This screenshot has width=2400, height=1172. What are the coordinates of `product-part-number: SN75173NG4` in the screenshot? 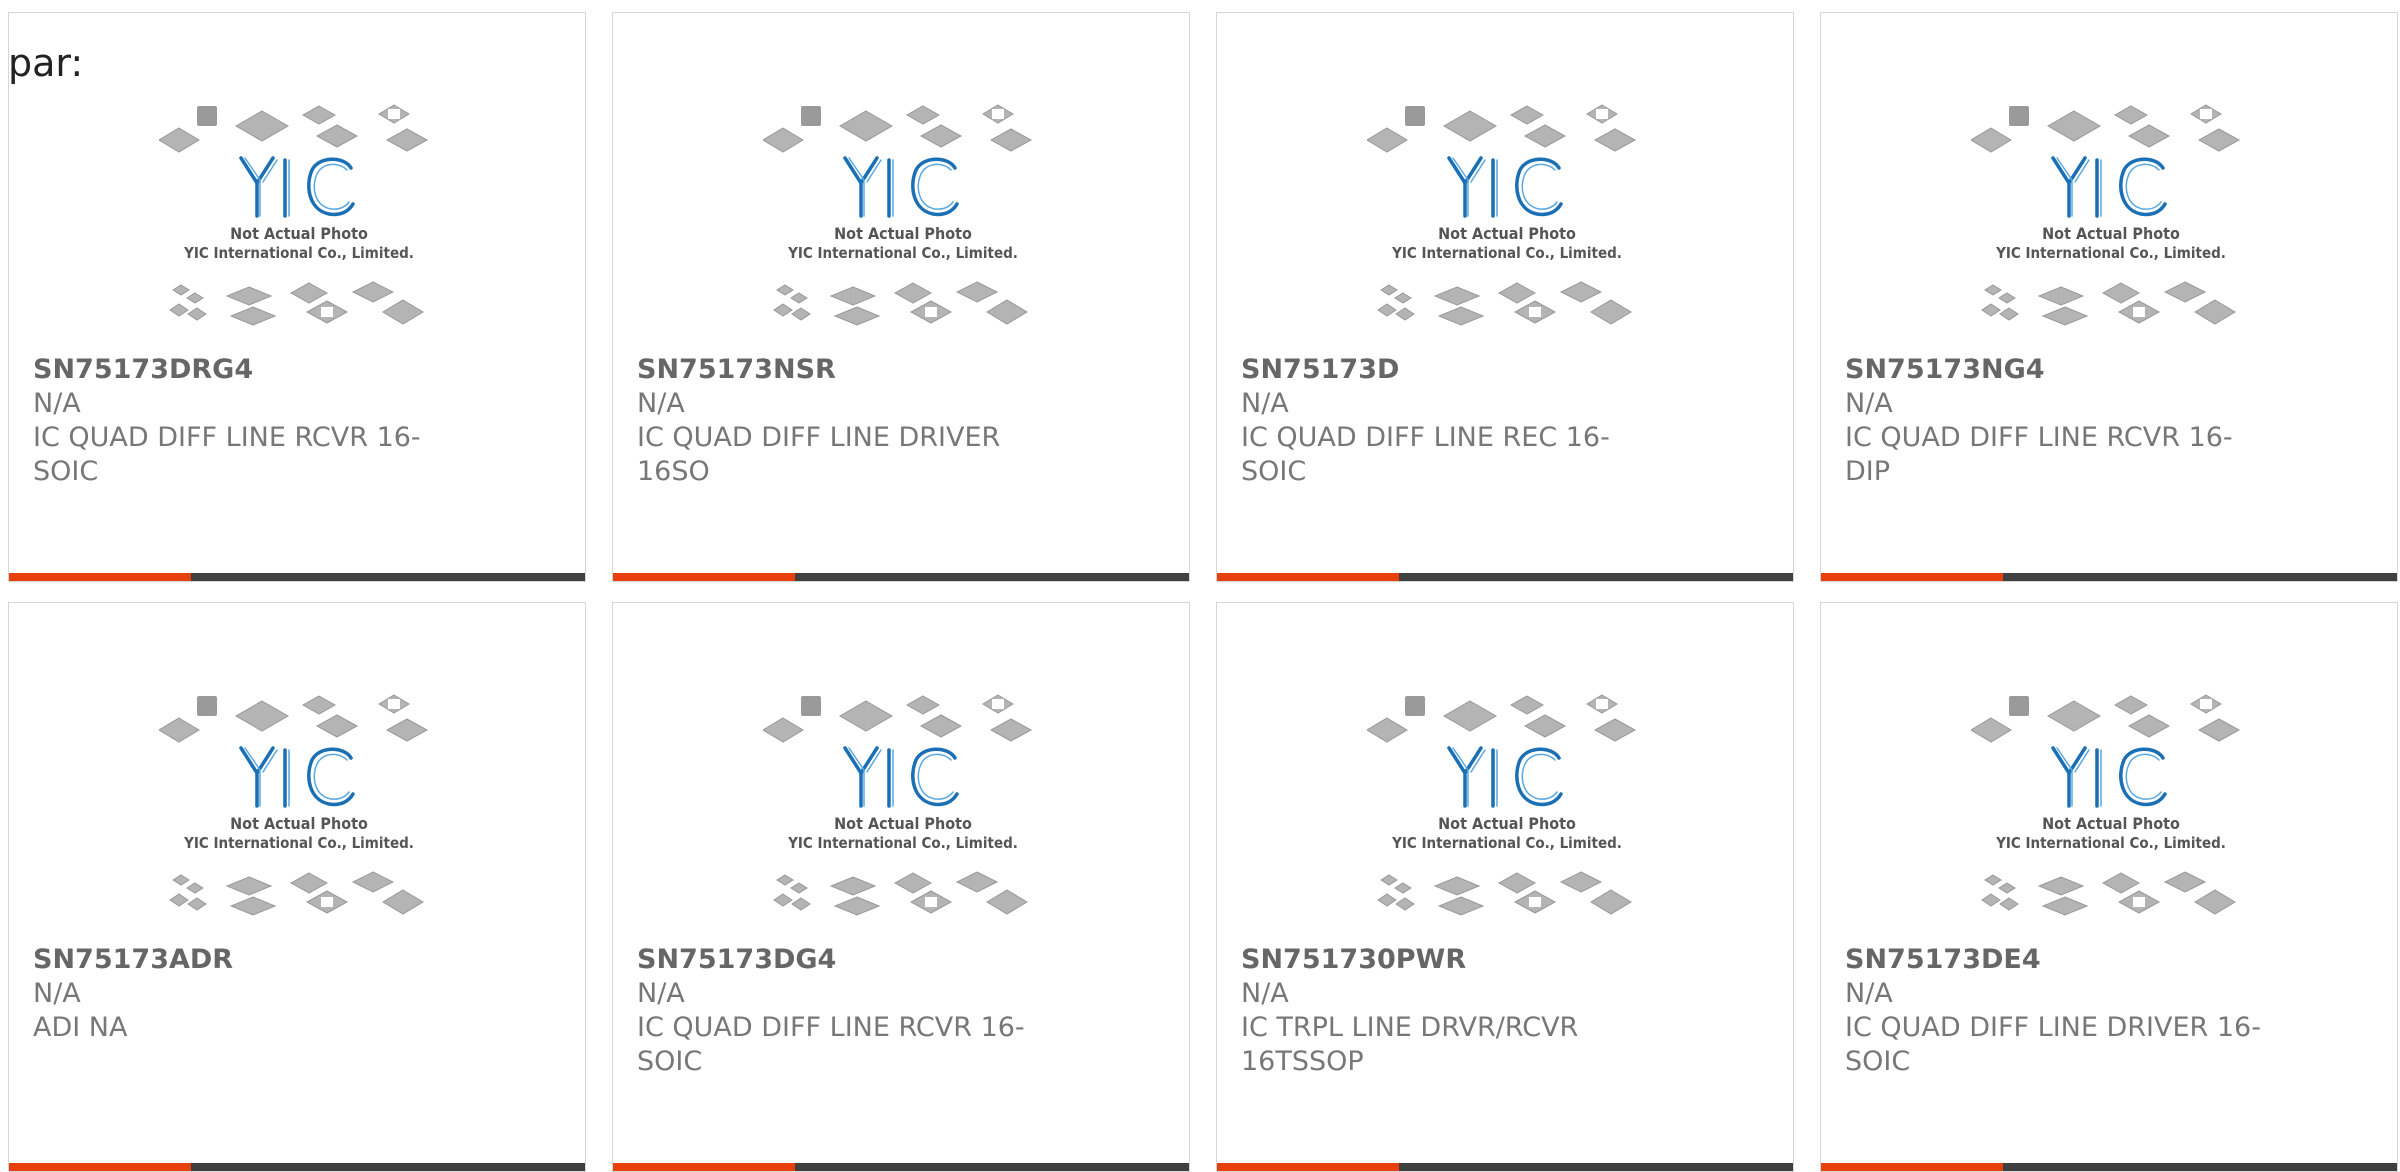 It's located at (2055, 370).